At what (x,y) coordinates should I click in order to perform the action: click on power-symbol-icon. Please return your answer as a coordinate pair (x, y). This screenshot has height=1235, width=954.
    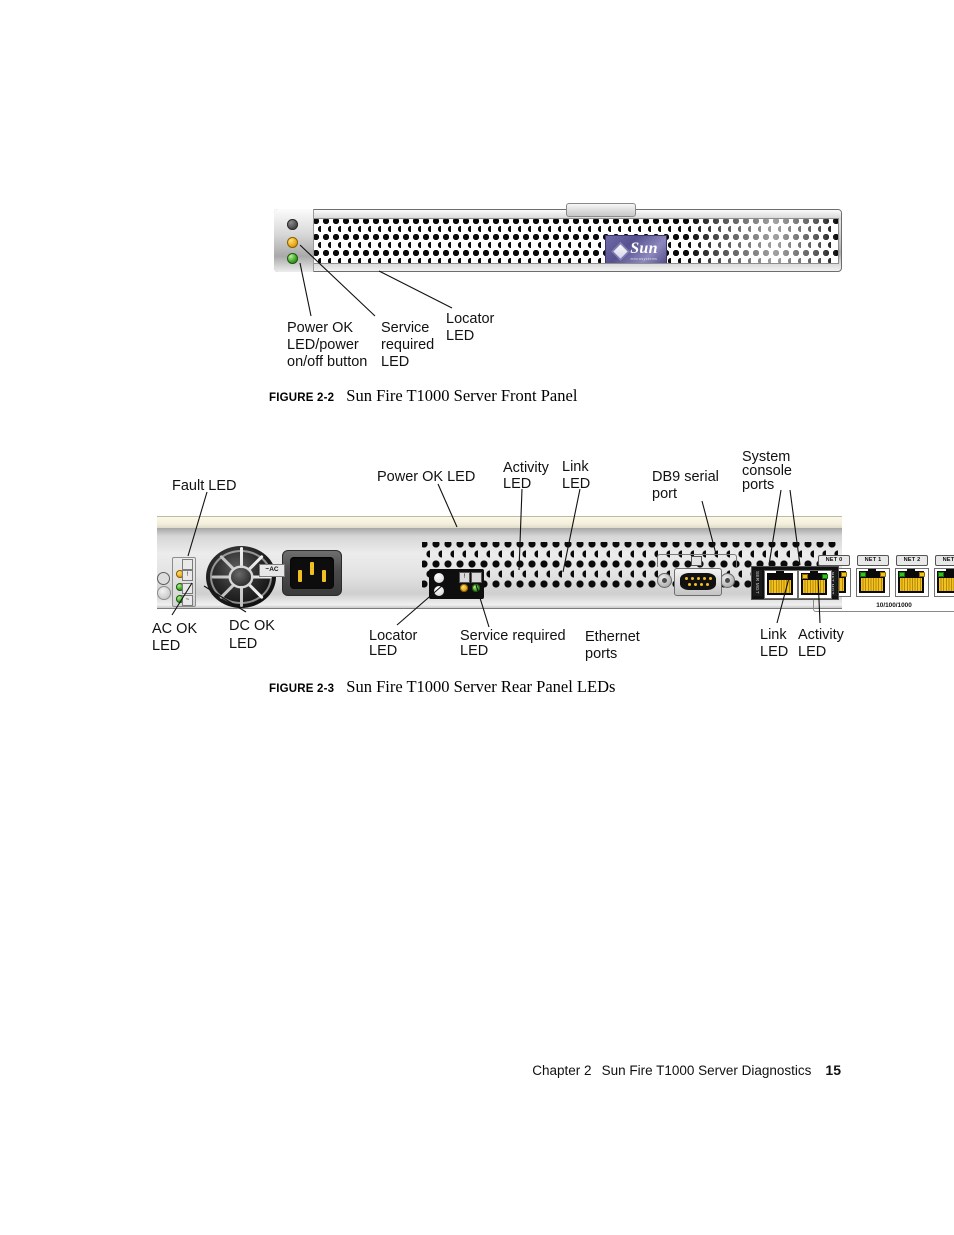
    Looking at the image, I should click on (476, 577).